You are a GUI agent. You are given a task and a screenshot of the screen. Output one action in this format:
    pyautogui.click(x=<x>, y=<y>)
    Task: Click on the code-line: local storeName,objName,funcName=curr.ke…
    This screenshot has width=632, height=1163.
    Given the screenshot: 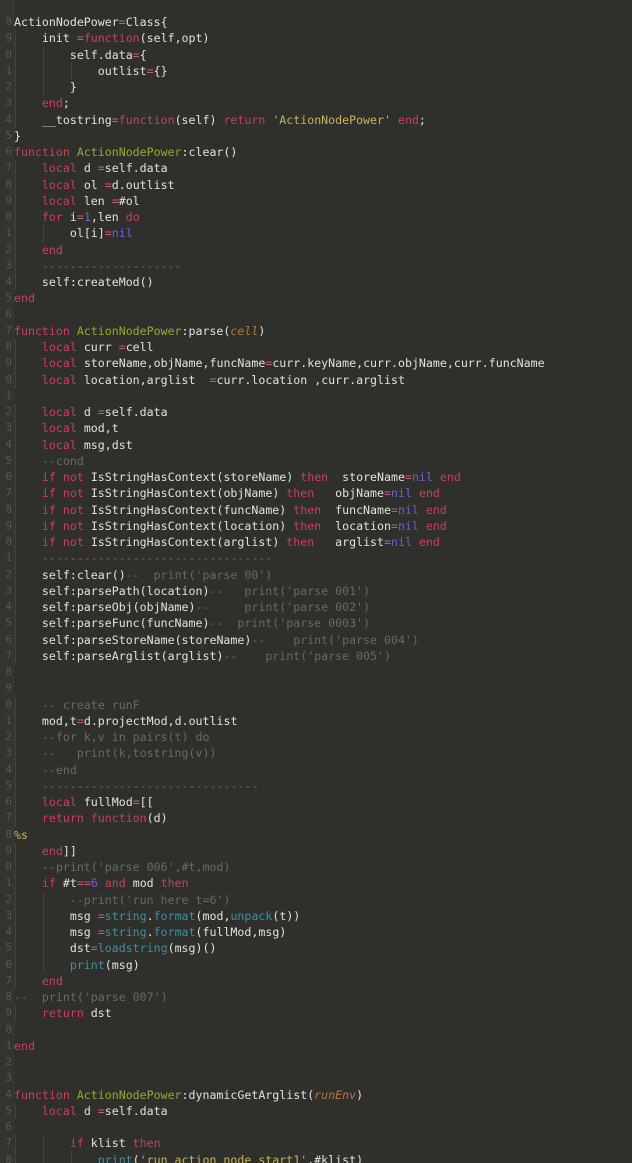 What is the action you would take?
    pyautogui.click(x=323, y=363)
    